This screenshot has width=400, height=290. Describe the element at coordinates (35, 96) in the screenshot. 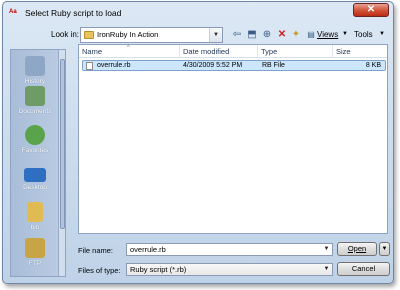

I see `documents-icon` at that location.